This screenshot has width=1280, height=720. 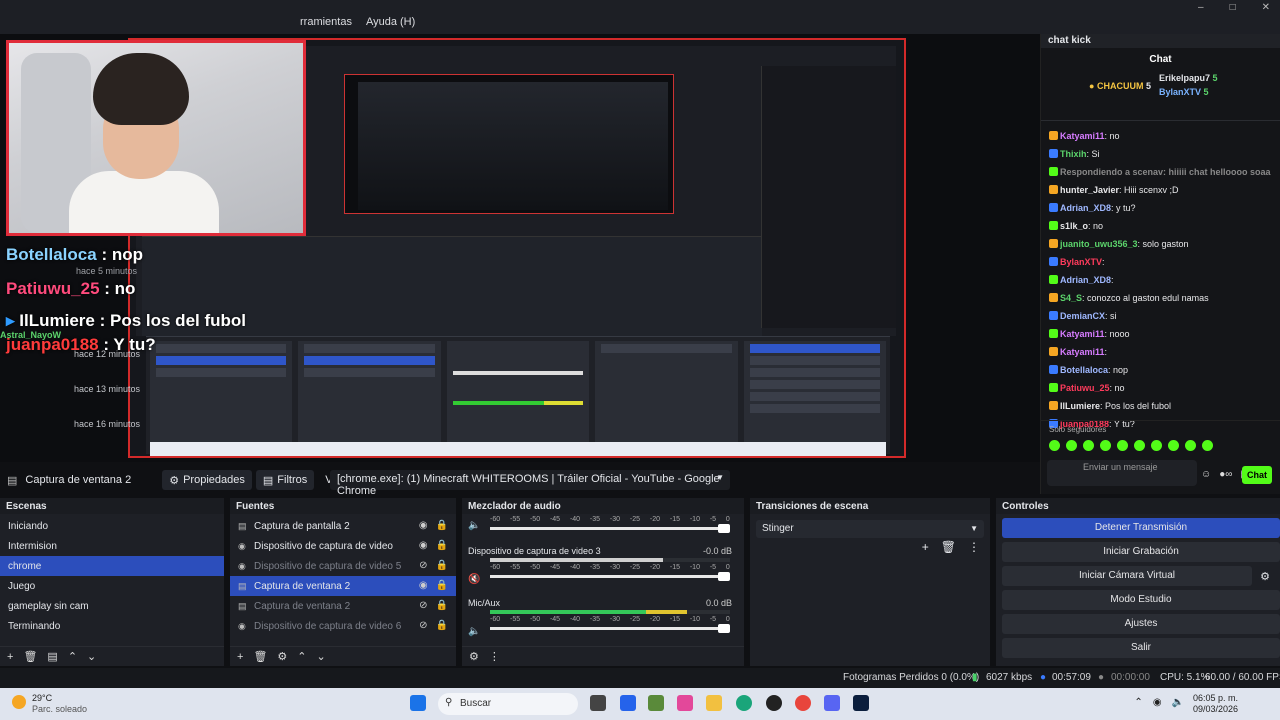 What do you see at coordinates (1206, 474) in the screenshot?
I see `emoji-icon: ☺` at bounding box center [1206, 474].